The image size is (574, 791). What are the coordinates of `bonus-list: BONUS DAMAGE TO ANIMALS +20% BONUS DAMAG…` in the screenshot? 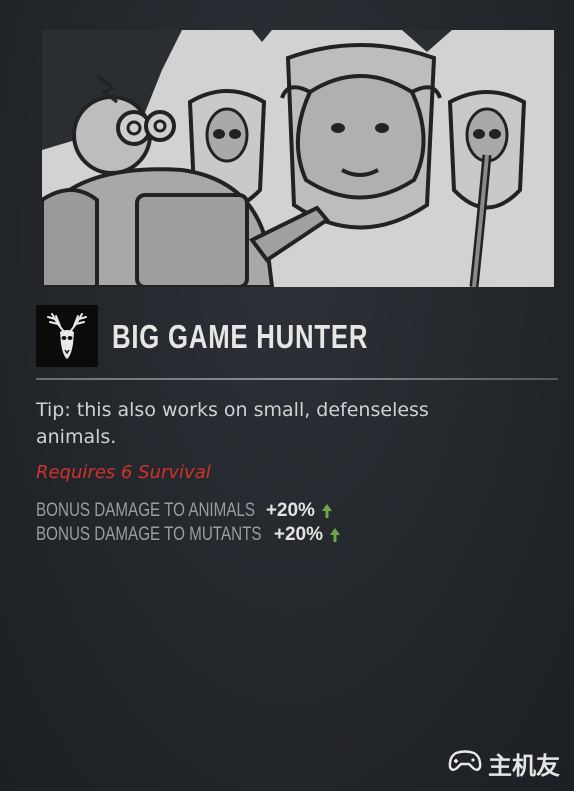 It's located at (188, 523).